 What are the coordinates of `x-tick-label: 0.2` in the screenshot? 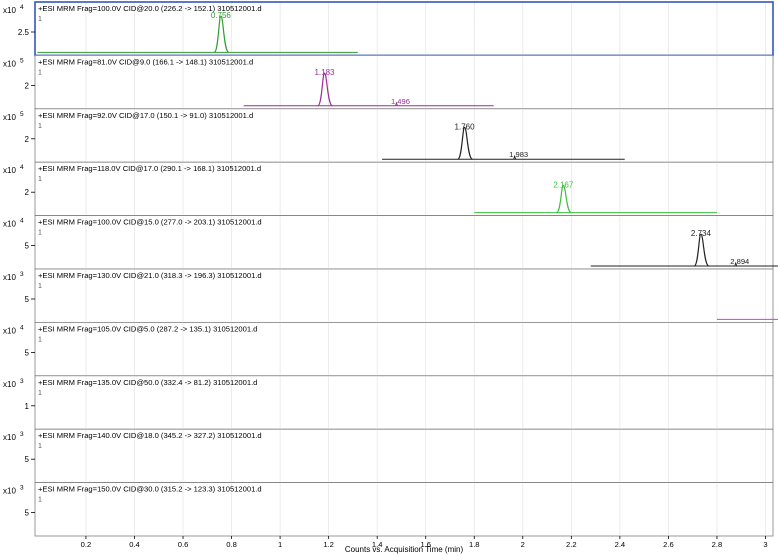 It's located at (86, 544).